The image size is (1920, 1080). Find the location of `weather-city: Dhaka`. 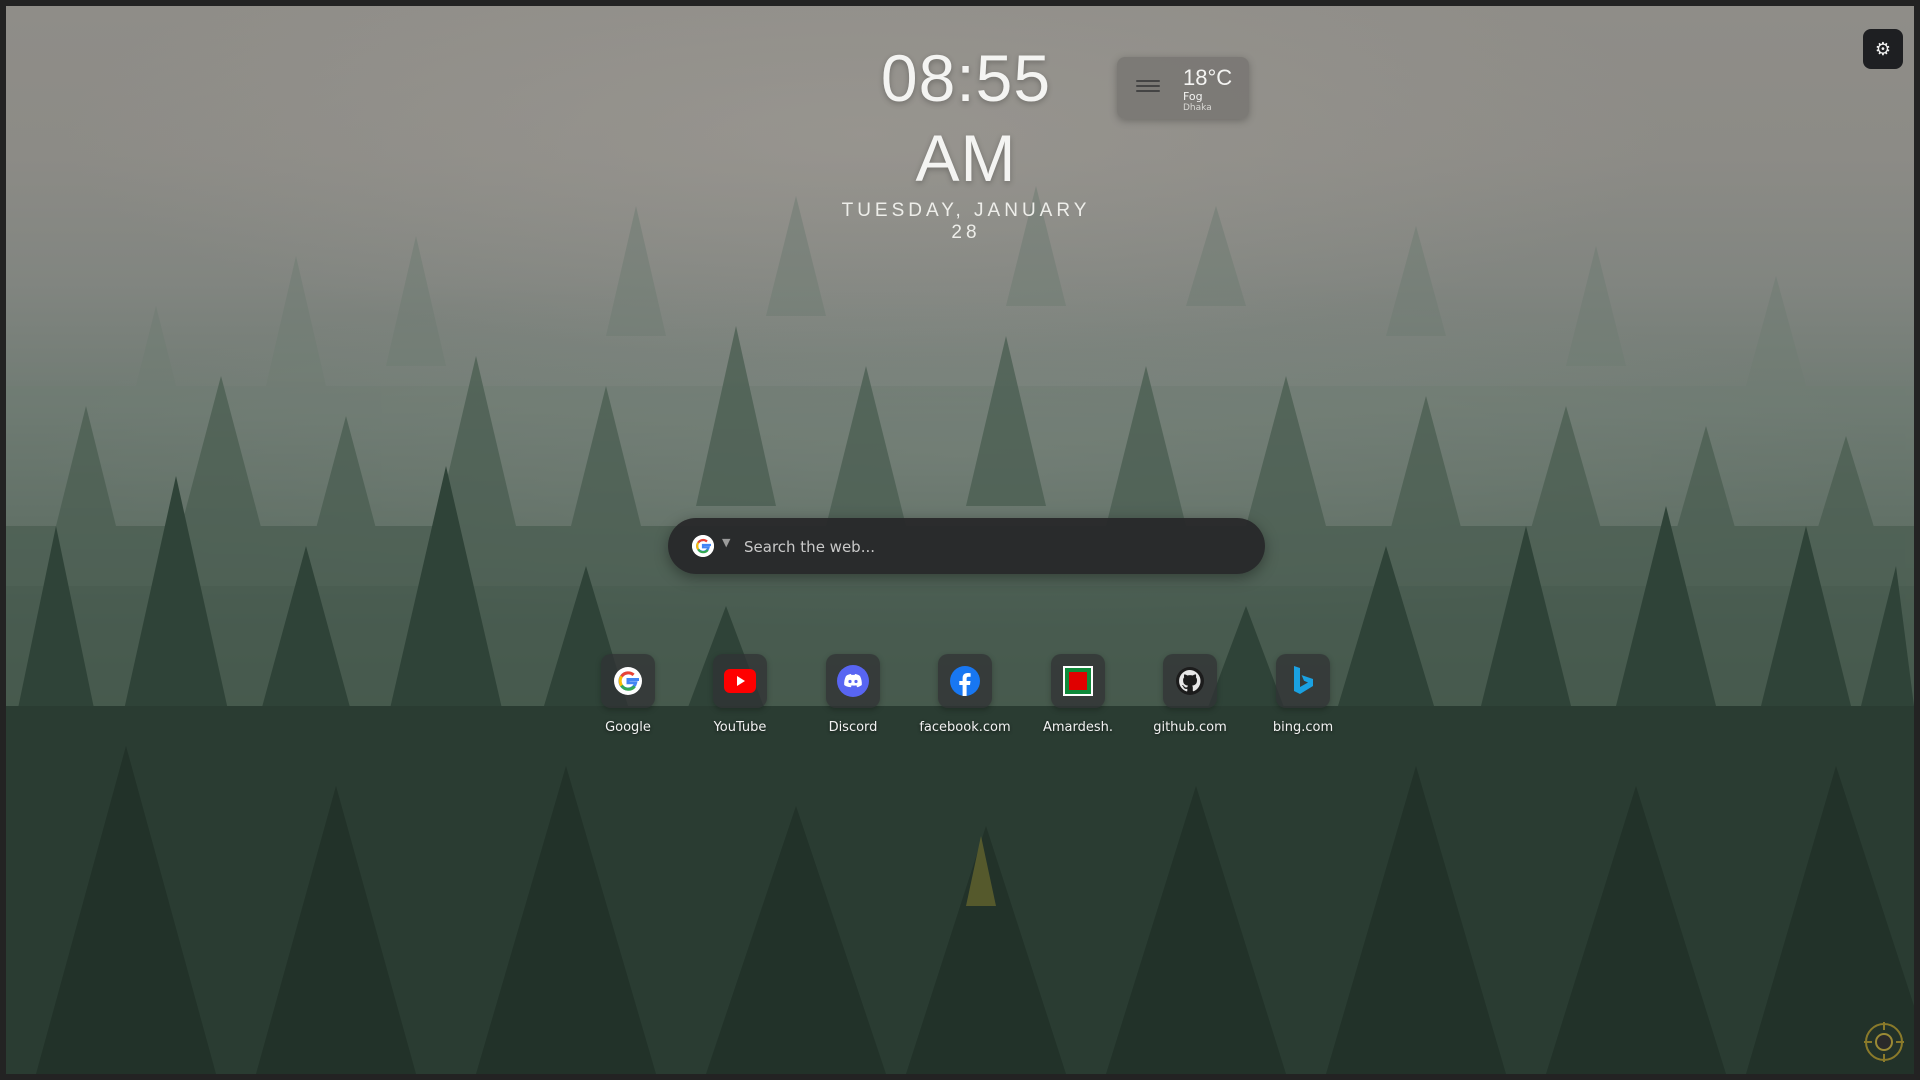

weather-city: Dhaka is located at coordinates (1197, 108).